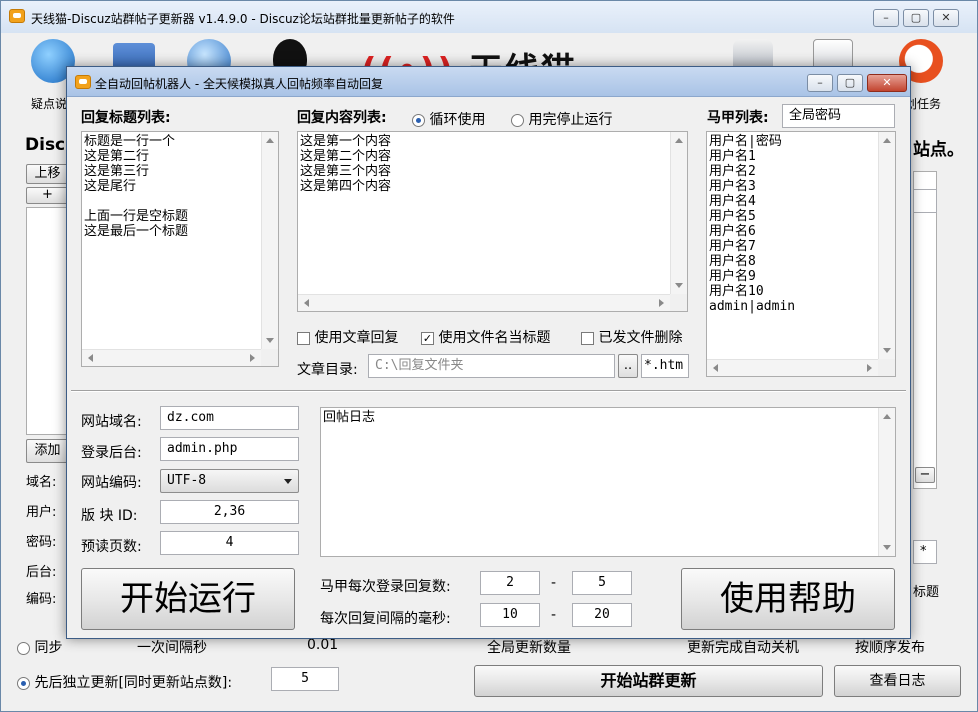  Describe the element at coordinates (346, 156) in the screenshot. I see `content-list-line: 这是第二个内容` at that location.